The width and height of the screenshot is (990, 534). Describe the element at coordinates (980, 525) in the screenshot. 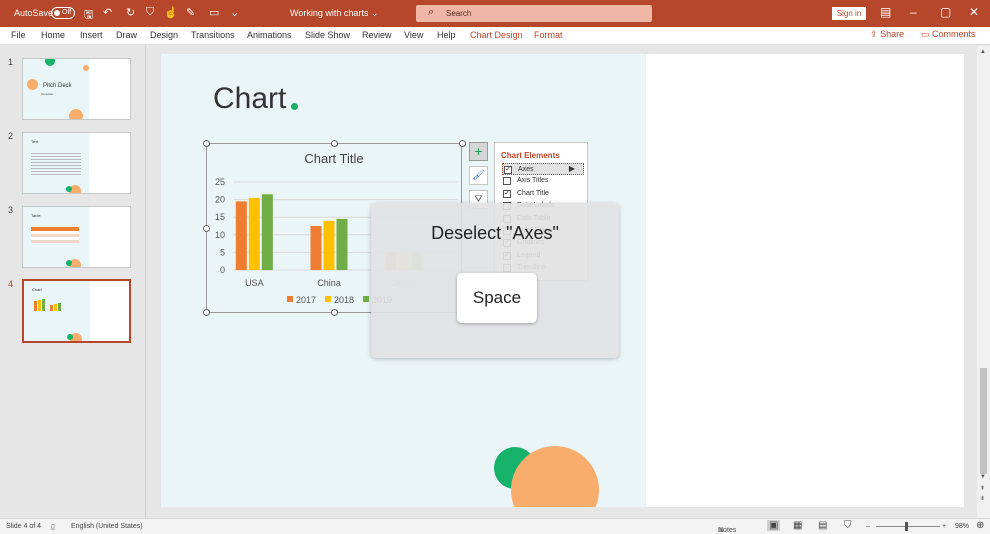

I see `fit-to-window-icon: ⊕` at that location.